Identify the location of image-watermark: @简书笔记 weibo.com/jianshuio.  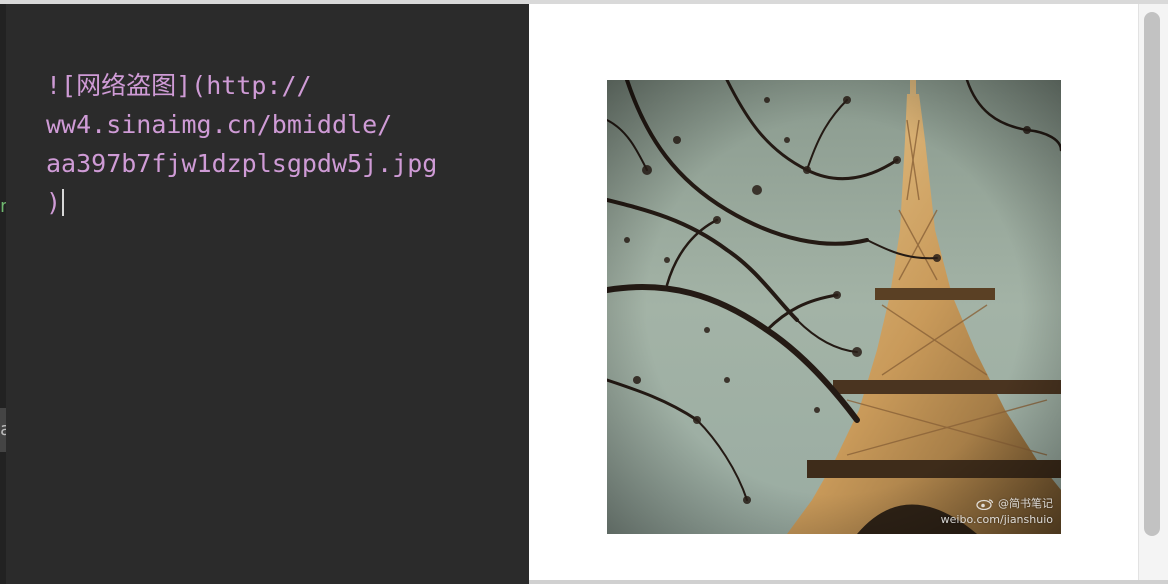
(997, 512).